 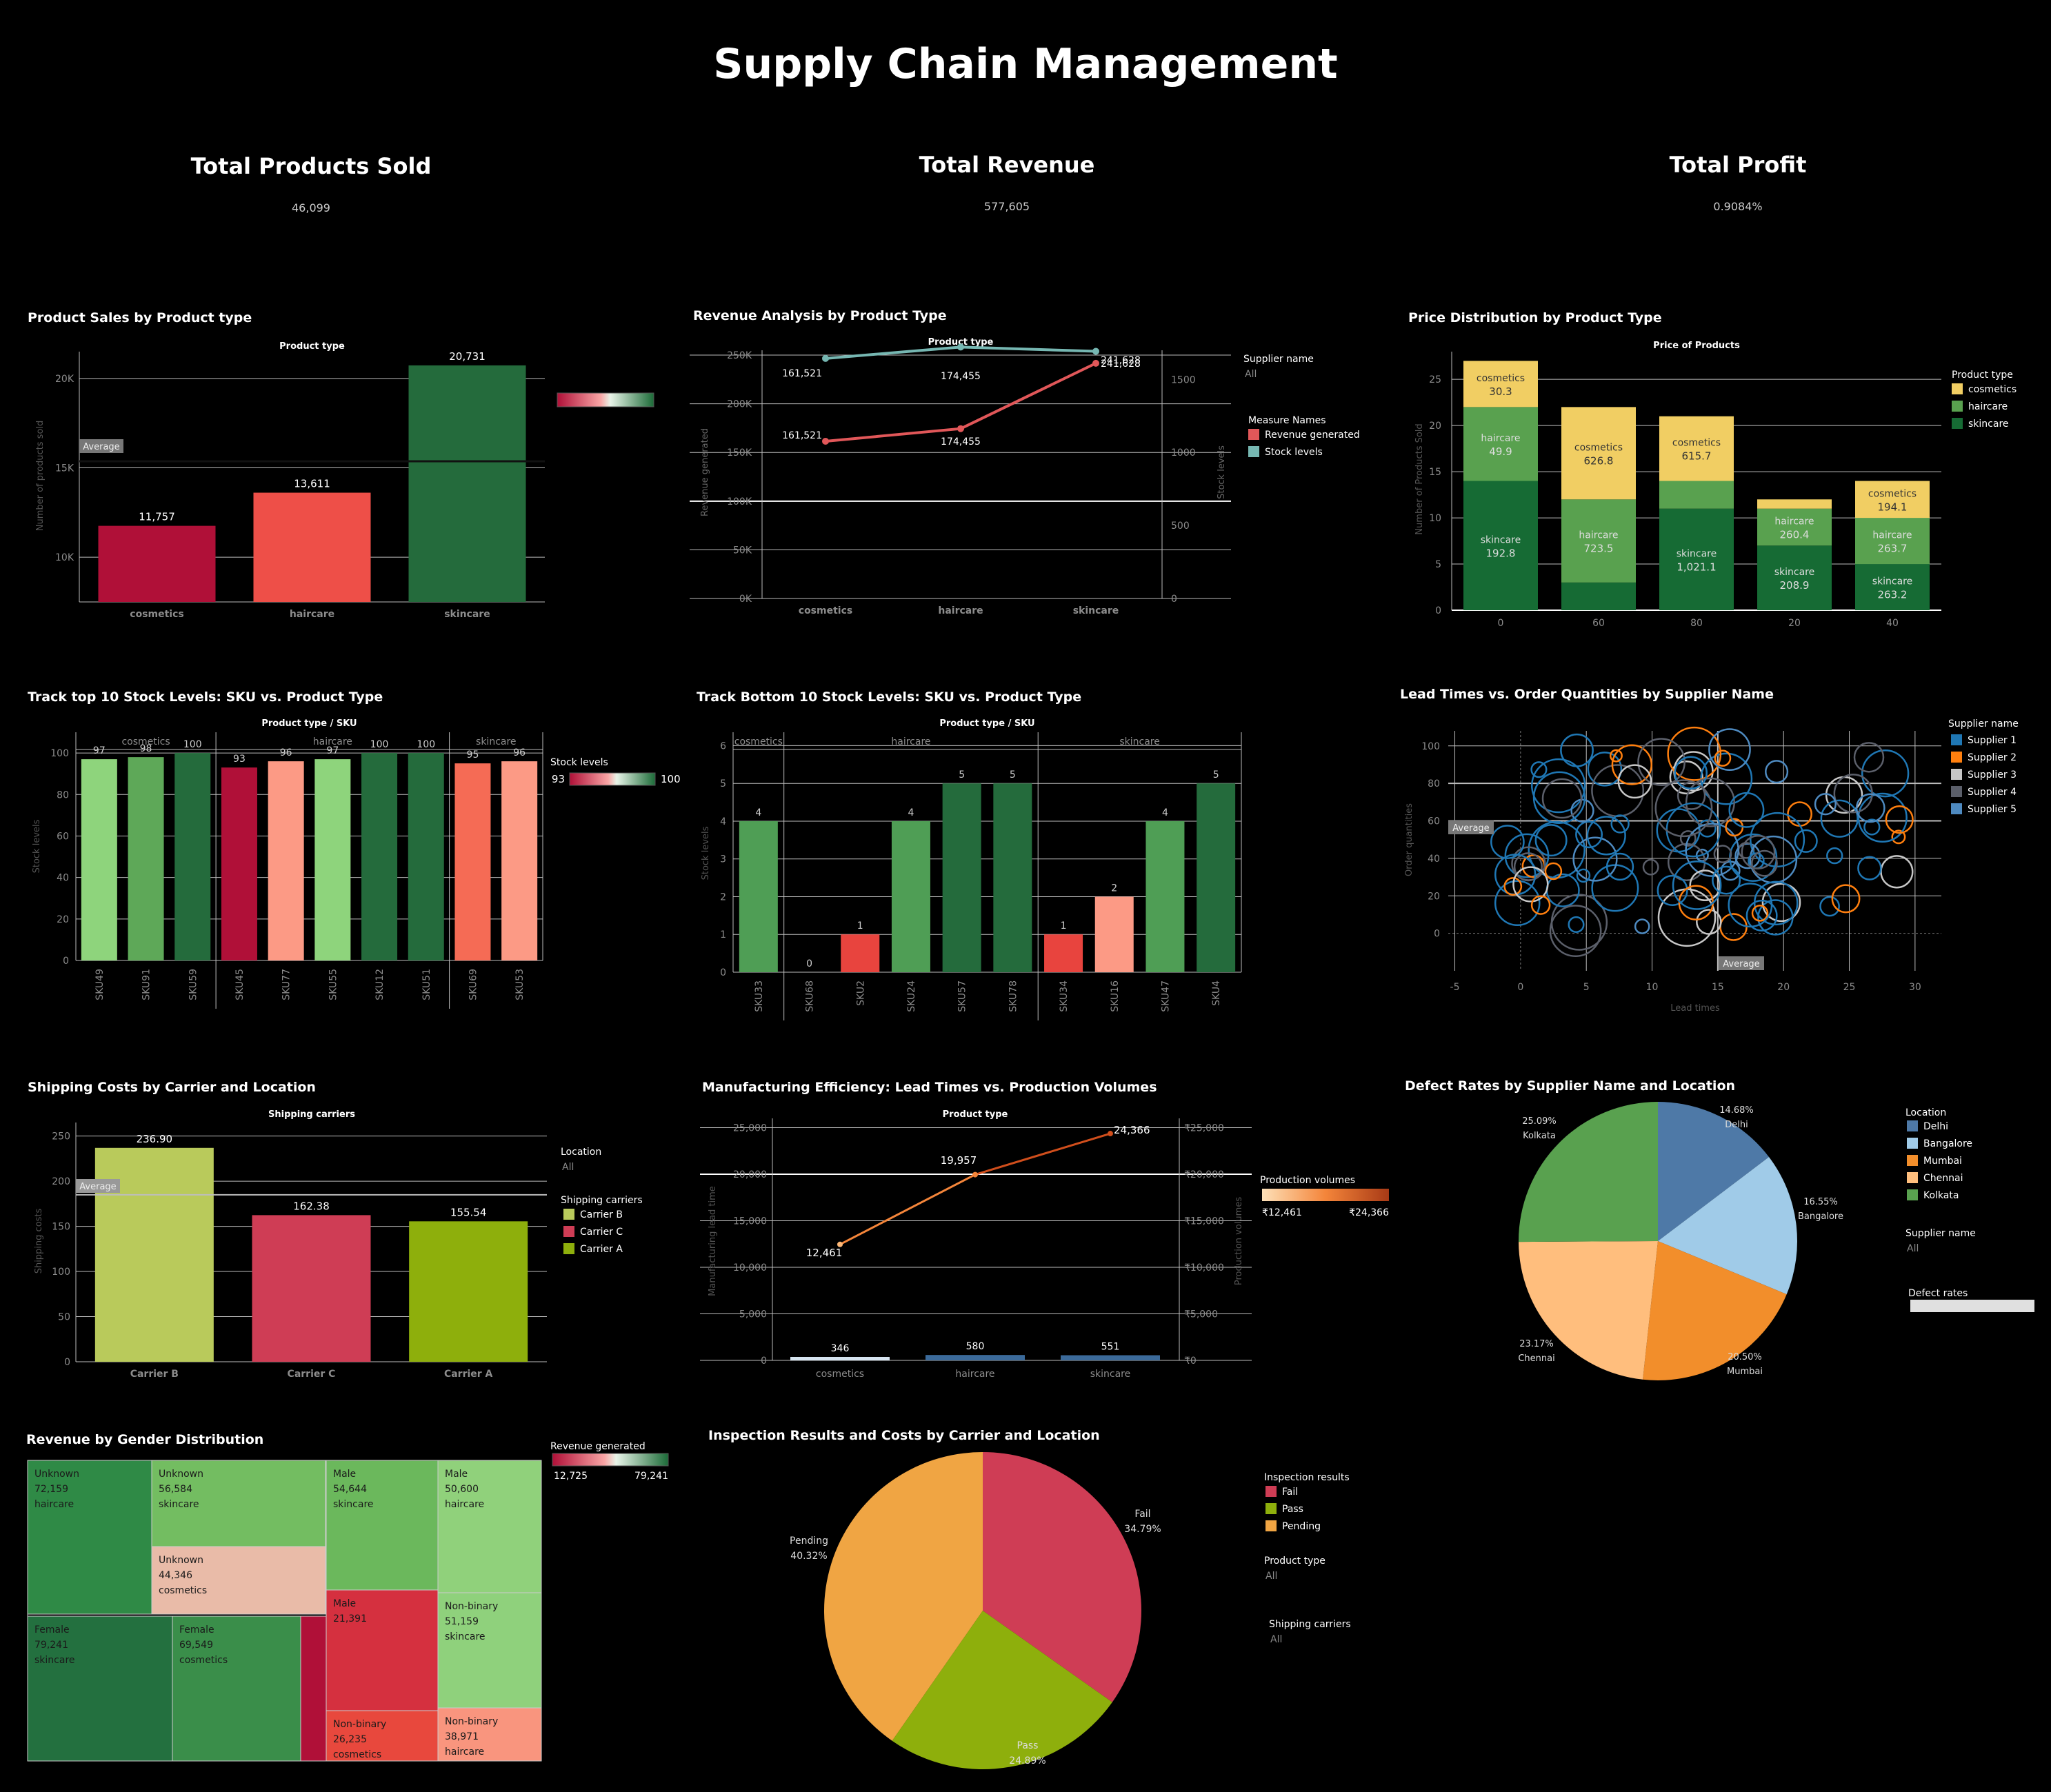 I want to click on price-legend-haircare-label: haircare, so click(x=1988, y=406).